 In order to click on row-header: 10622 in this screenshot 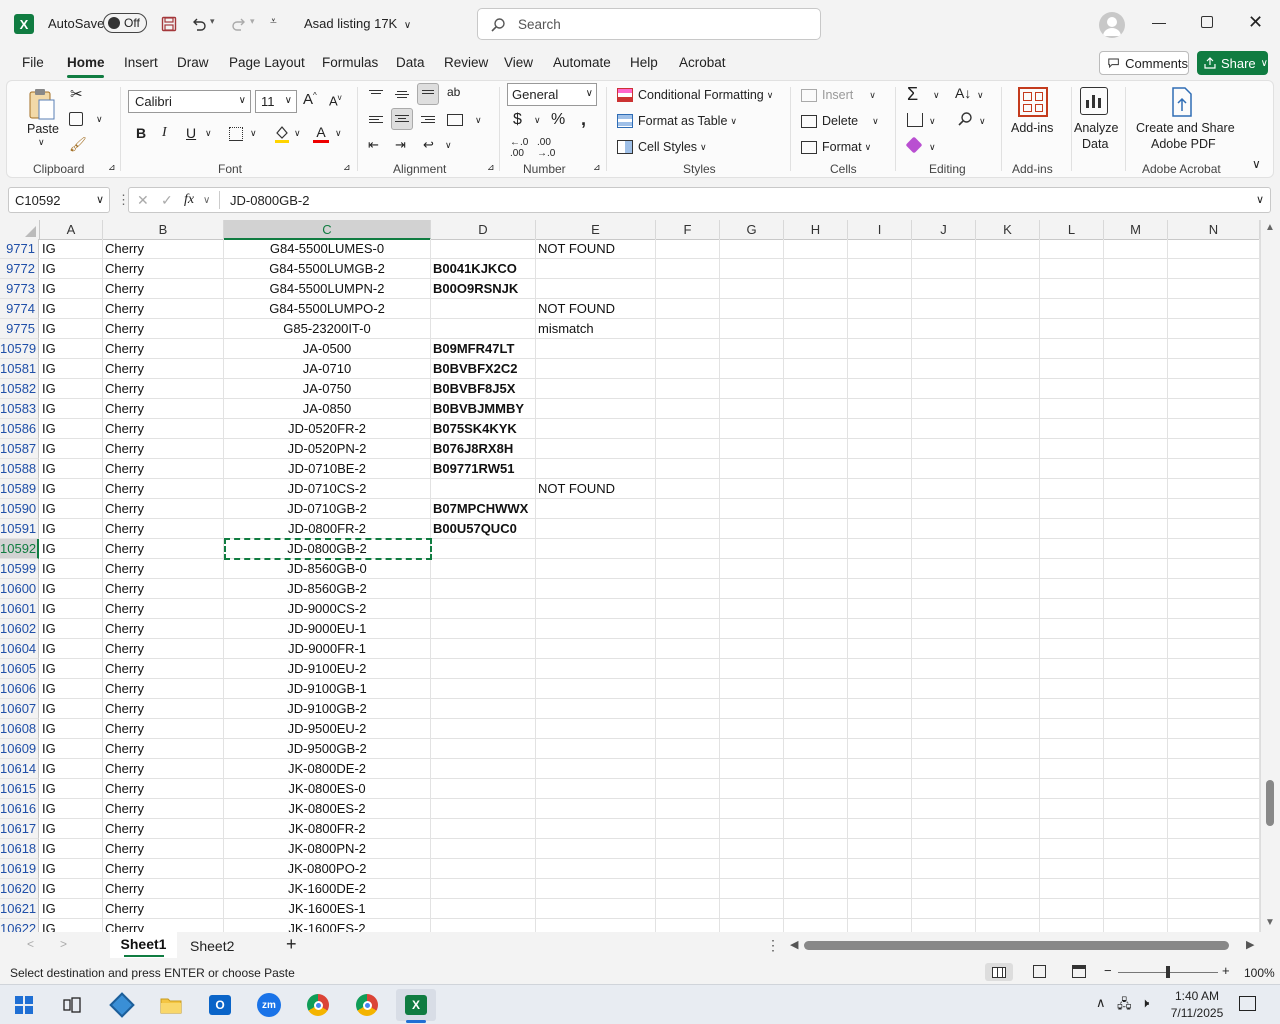, I will do `click(19, 925)`.